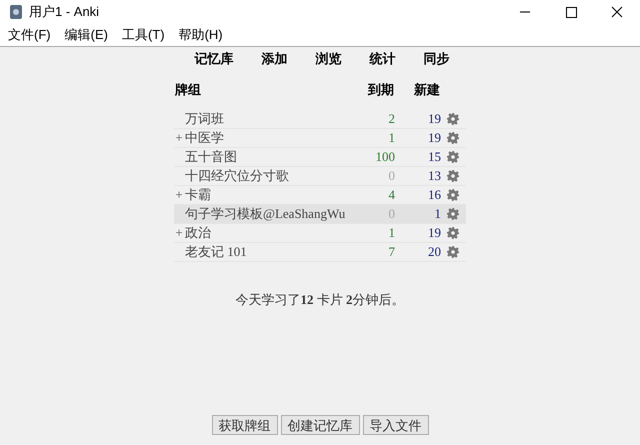  Describe the element at coordinates (237, 176) in the screenshot. I see `deck-name: 十四经穴位分寸歌` at that location.